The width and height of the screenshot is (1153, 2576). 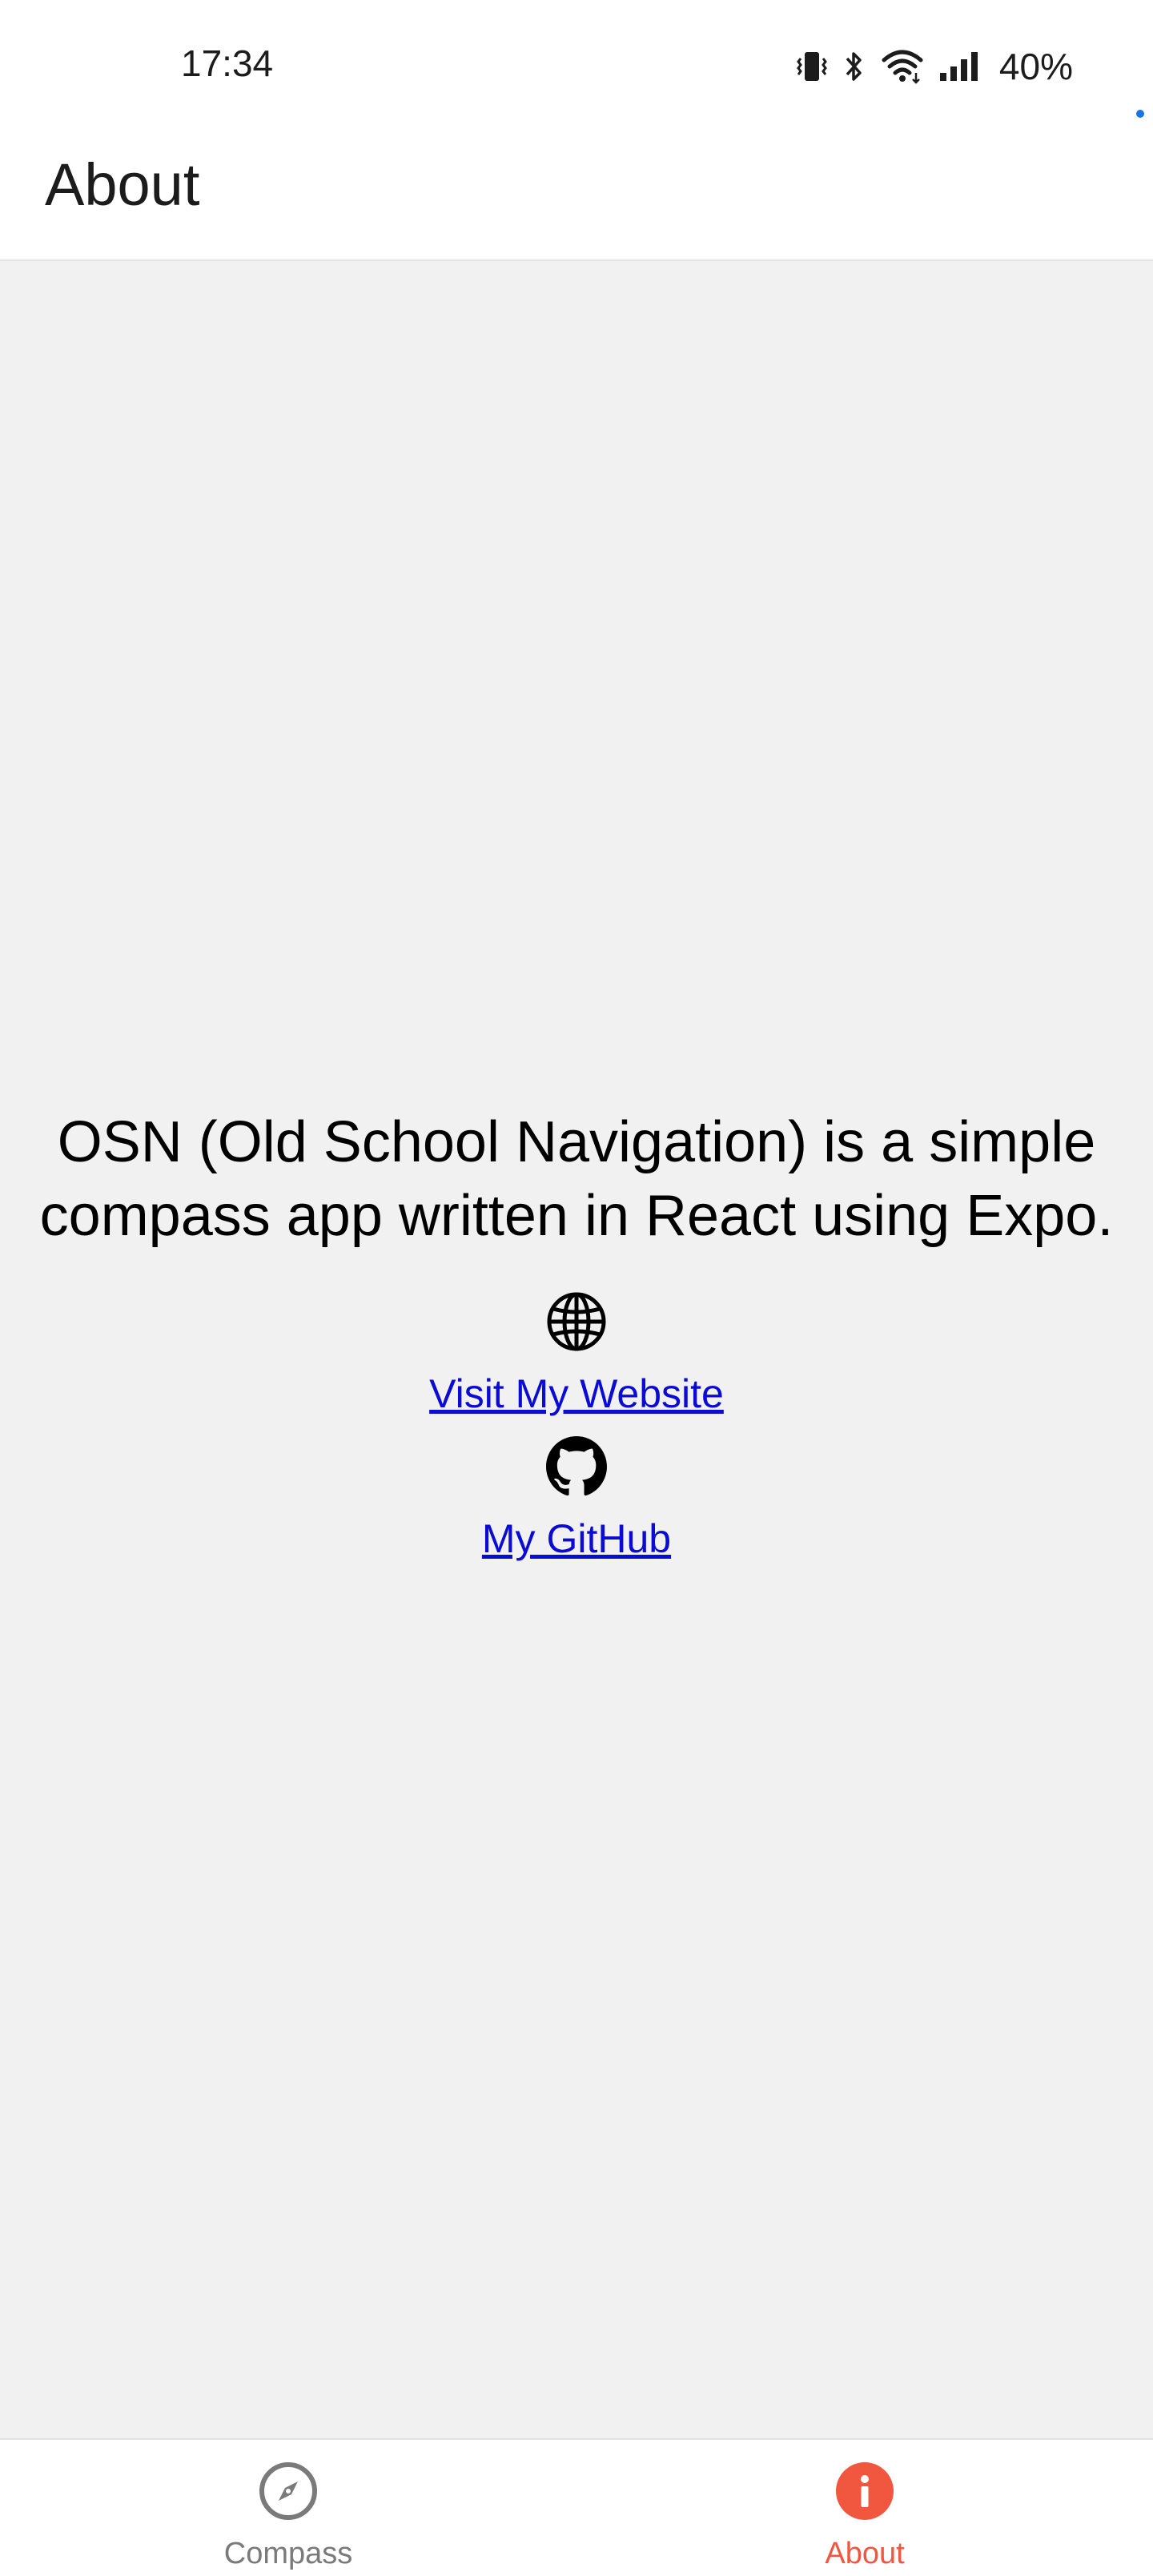 I want to click on tab-about: About, so click(x=865, y=2508).